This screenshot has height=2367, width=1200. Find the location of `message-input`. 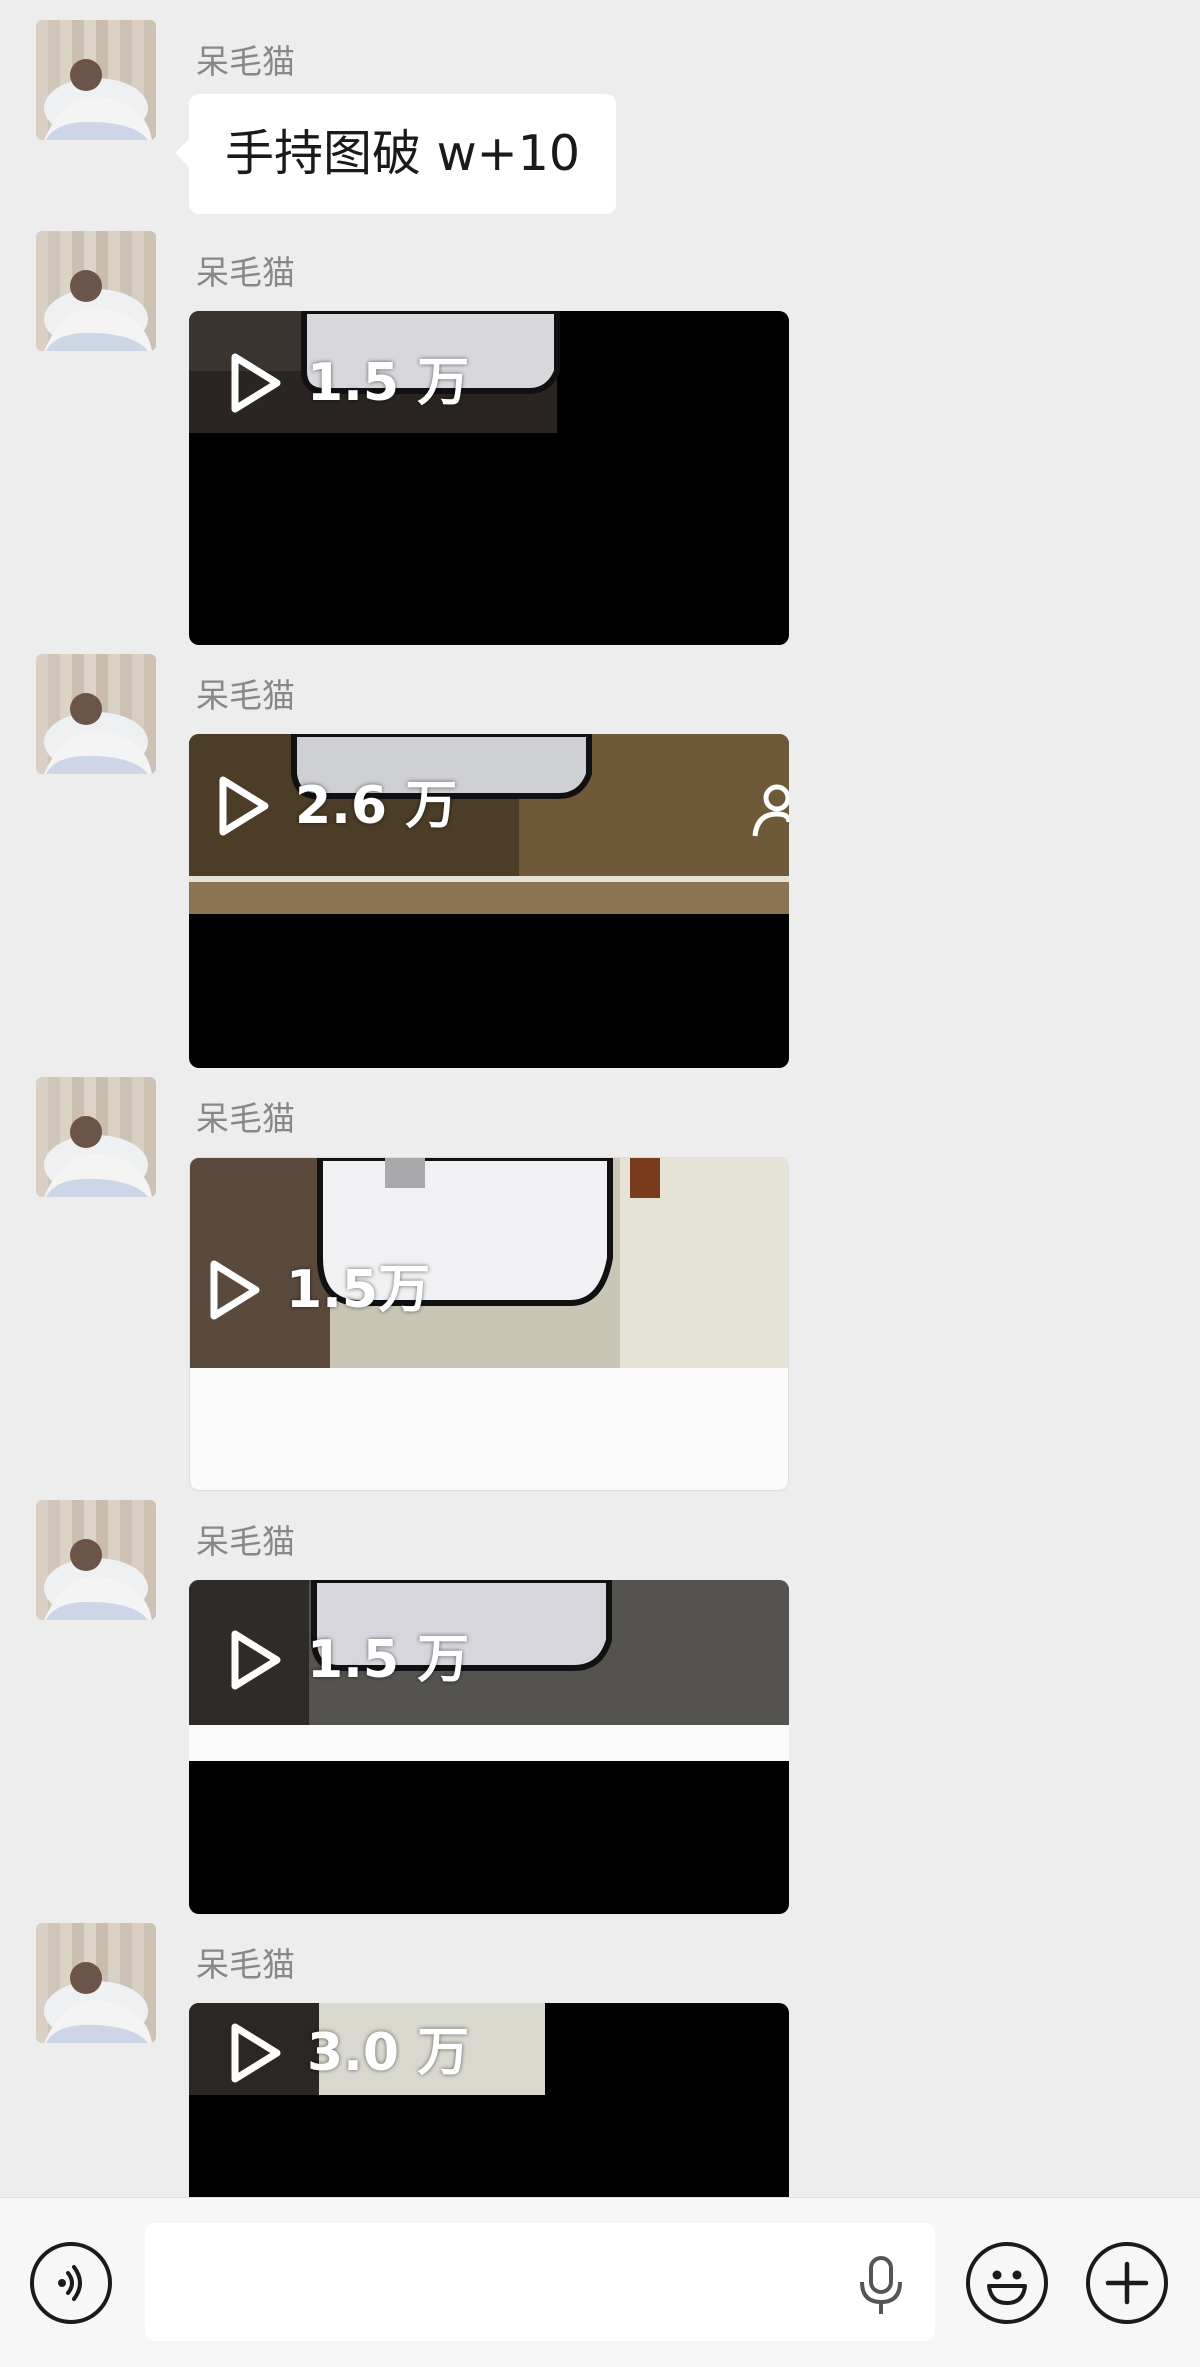

message-input is located at coordinates (540, 2282).